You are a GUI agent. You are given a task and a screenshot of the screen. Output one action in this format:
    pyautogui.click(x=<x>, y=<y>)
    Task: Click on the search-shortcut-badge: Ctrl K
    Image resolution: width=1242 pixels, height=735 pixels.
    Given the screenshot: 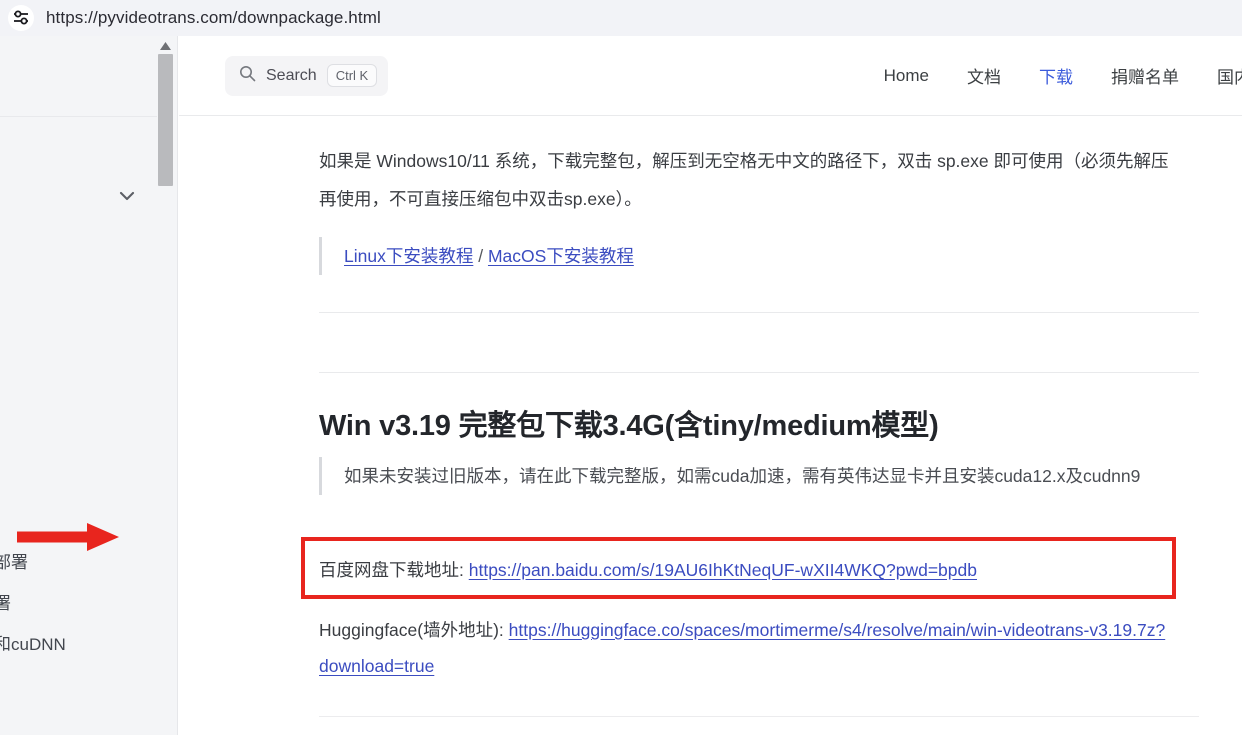 What is the action you would take?
    pyautogui.click(x=352, y=75)
    